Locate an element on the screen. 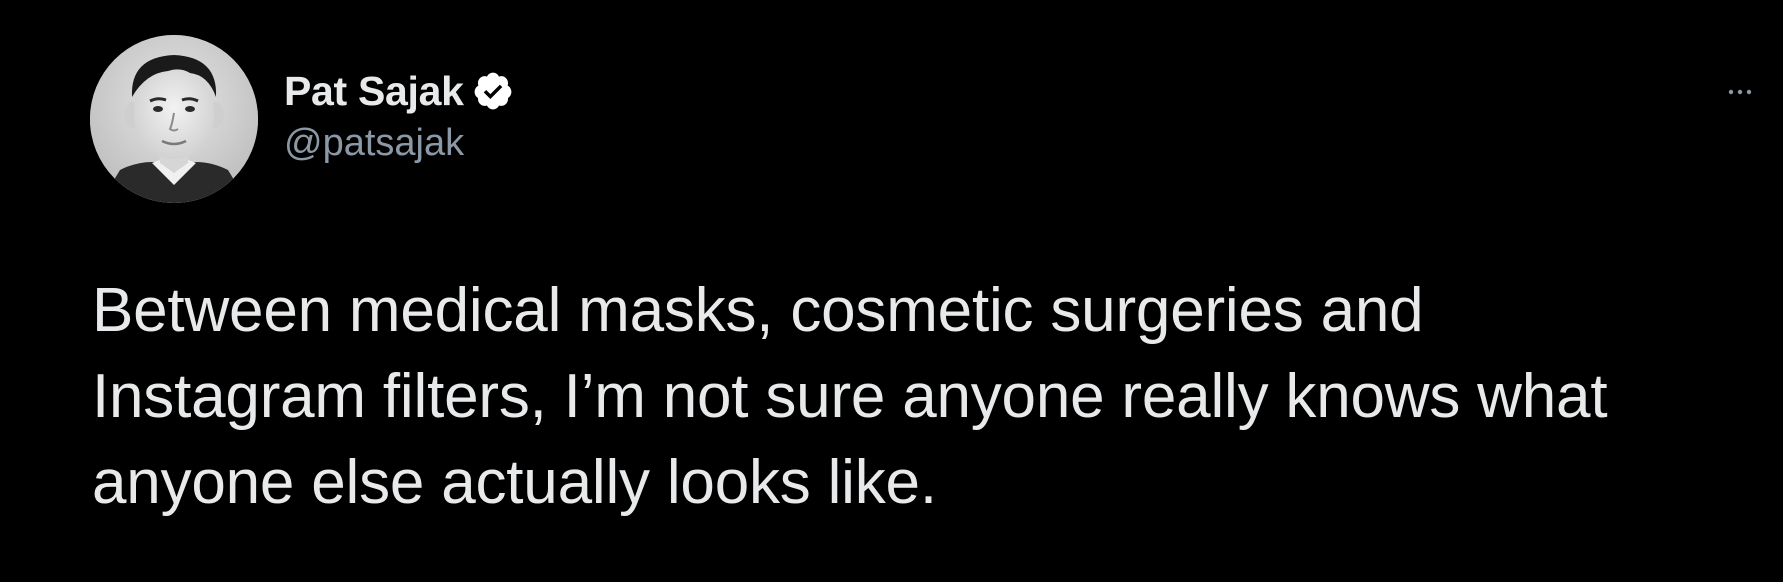 The height and width of the screenshot is (582, 1783). avatar is located at coordinates (174, 119).